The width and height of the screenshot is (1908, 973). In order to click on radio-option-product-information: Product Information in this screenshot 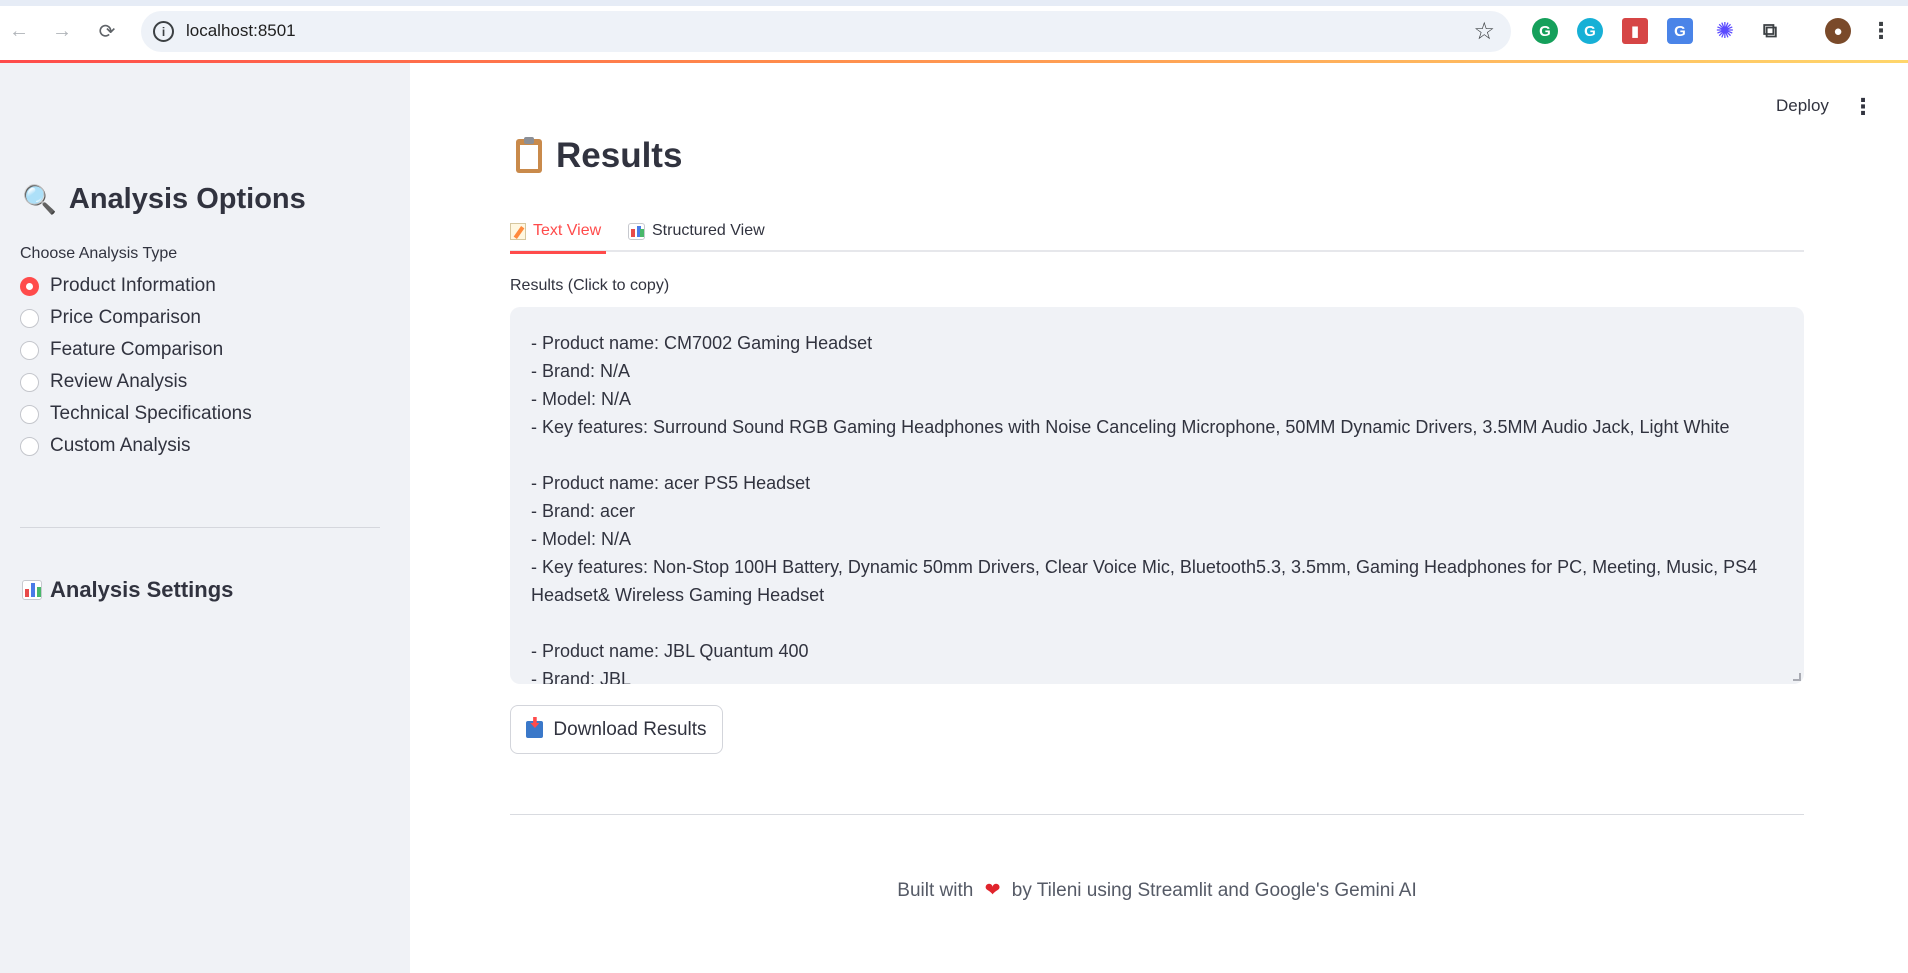, I will do `click(136, 286)`.